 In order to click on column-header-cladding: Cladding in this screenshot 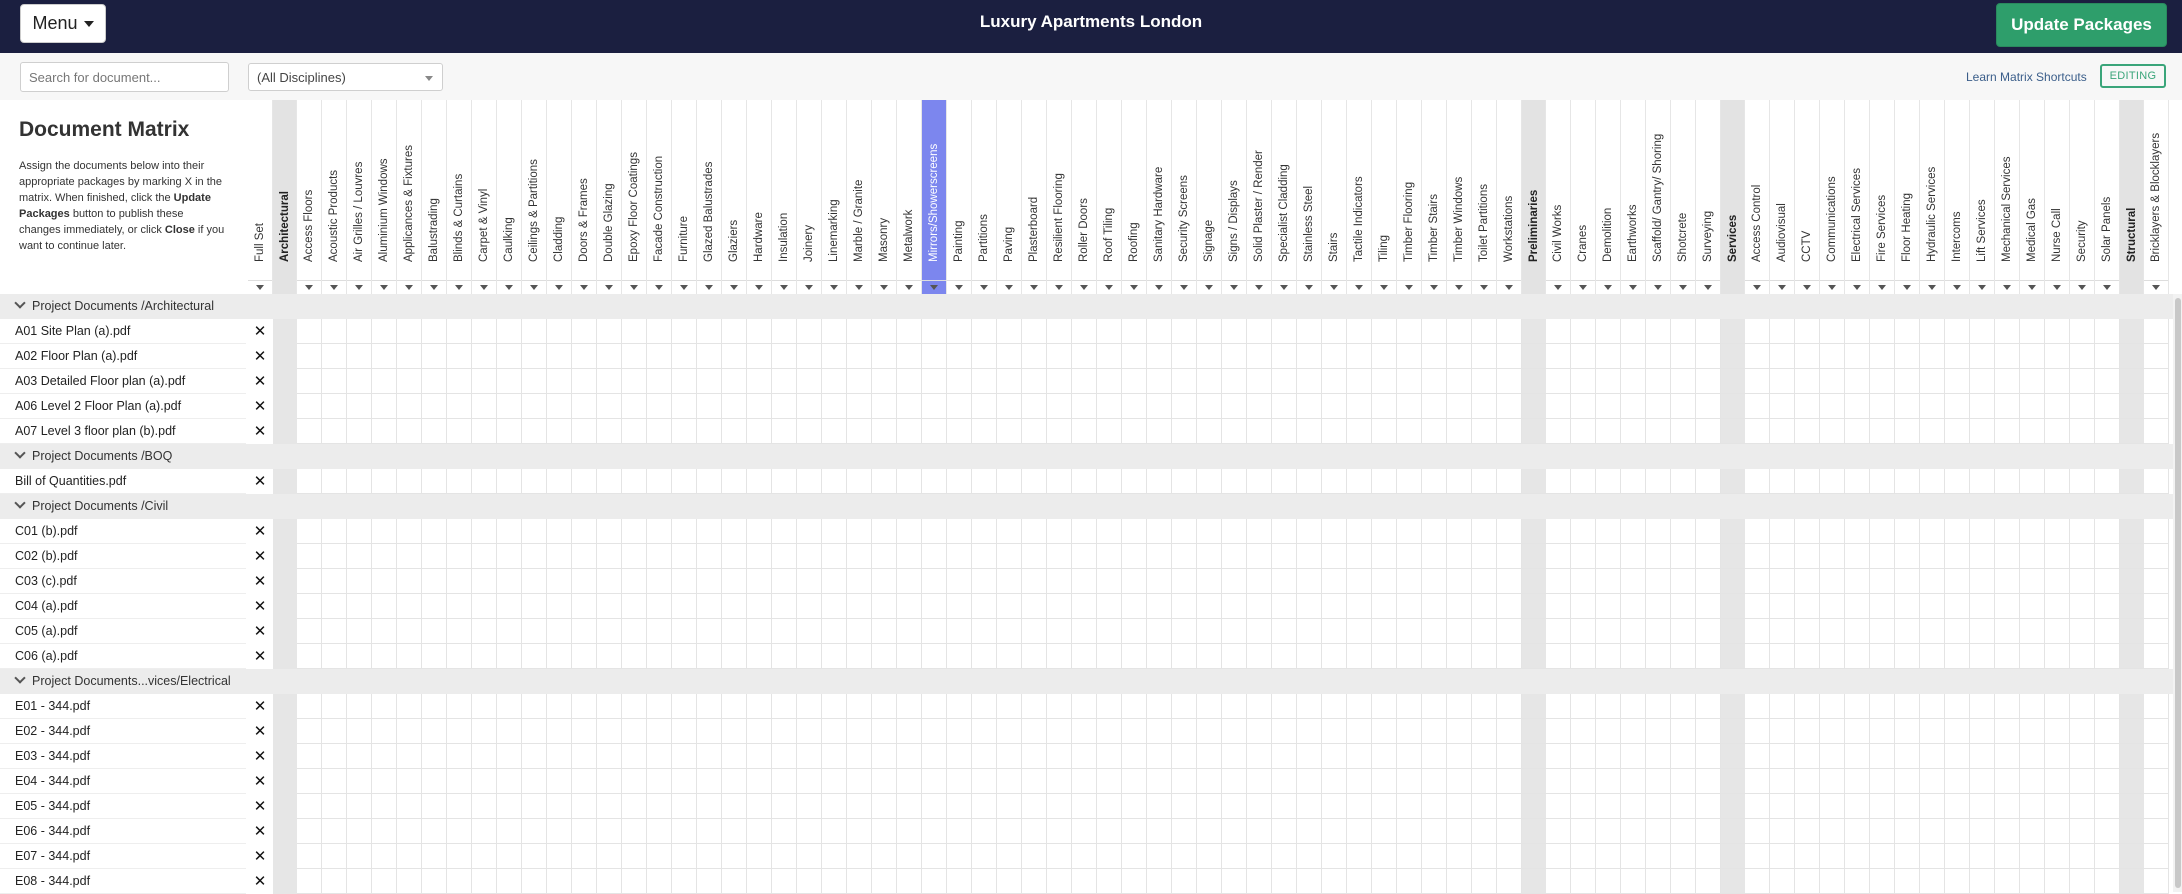, I will do `click(559, 197)`.